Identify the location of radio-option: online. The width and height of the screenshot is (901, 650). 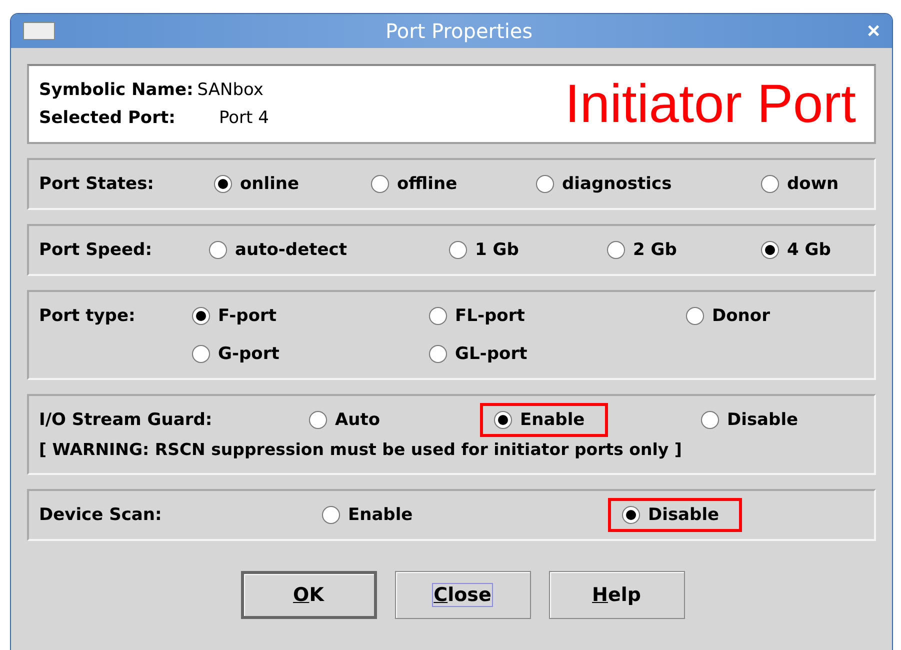
(257, 184).